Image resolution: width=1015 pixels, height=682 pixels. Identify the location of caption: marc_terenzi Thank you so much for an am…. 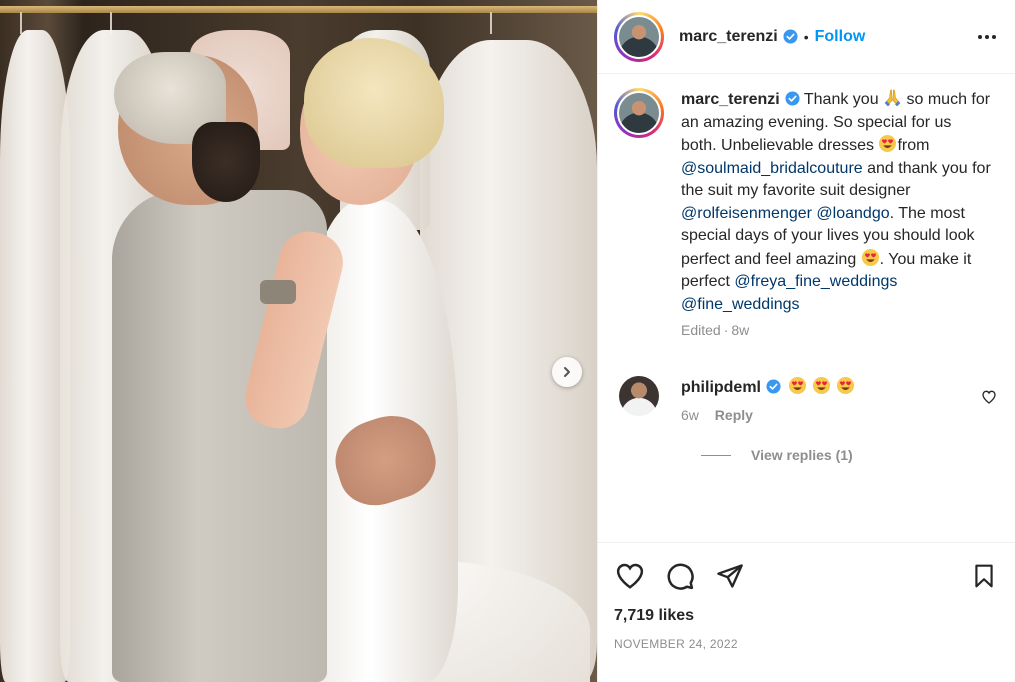
(806, 202).